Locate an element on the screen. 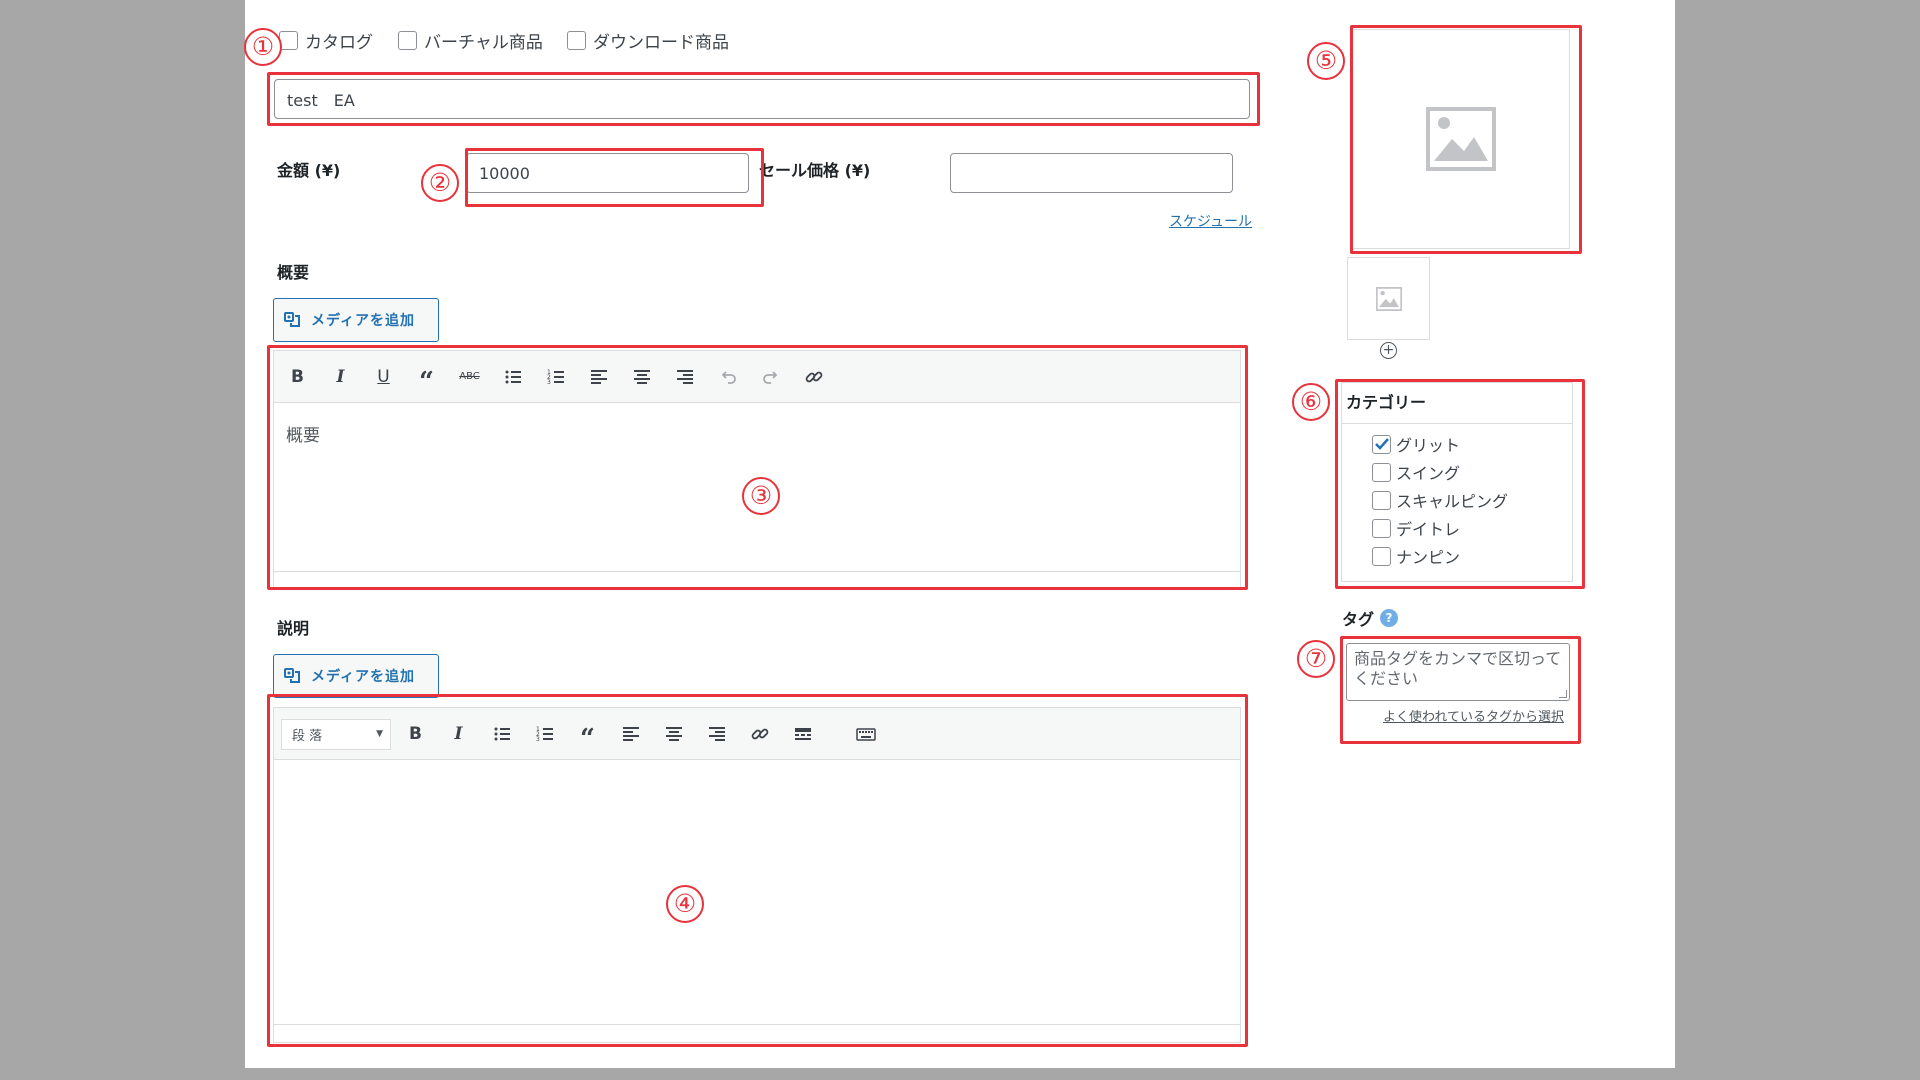 The image size is (1920, 1080). type-option-download: ダウンロード商品 is located at coordinates (648, 40).